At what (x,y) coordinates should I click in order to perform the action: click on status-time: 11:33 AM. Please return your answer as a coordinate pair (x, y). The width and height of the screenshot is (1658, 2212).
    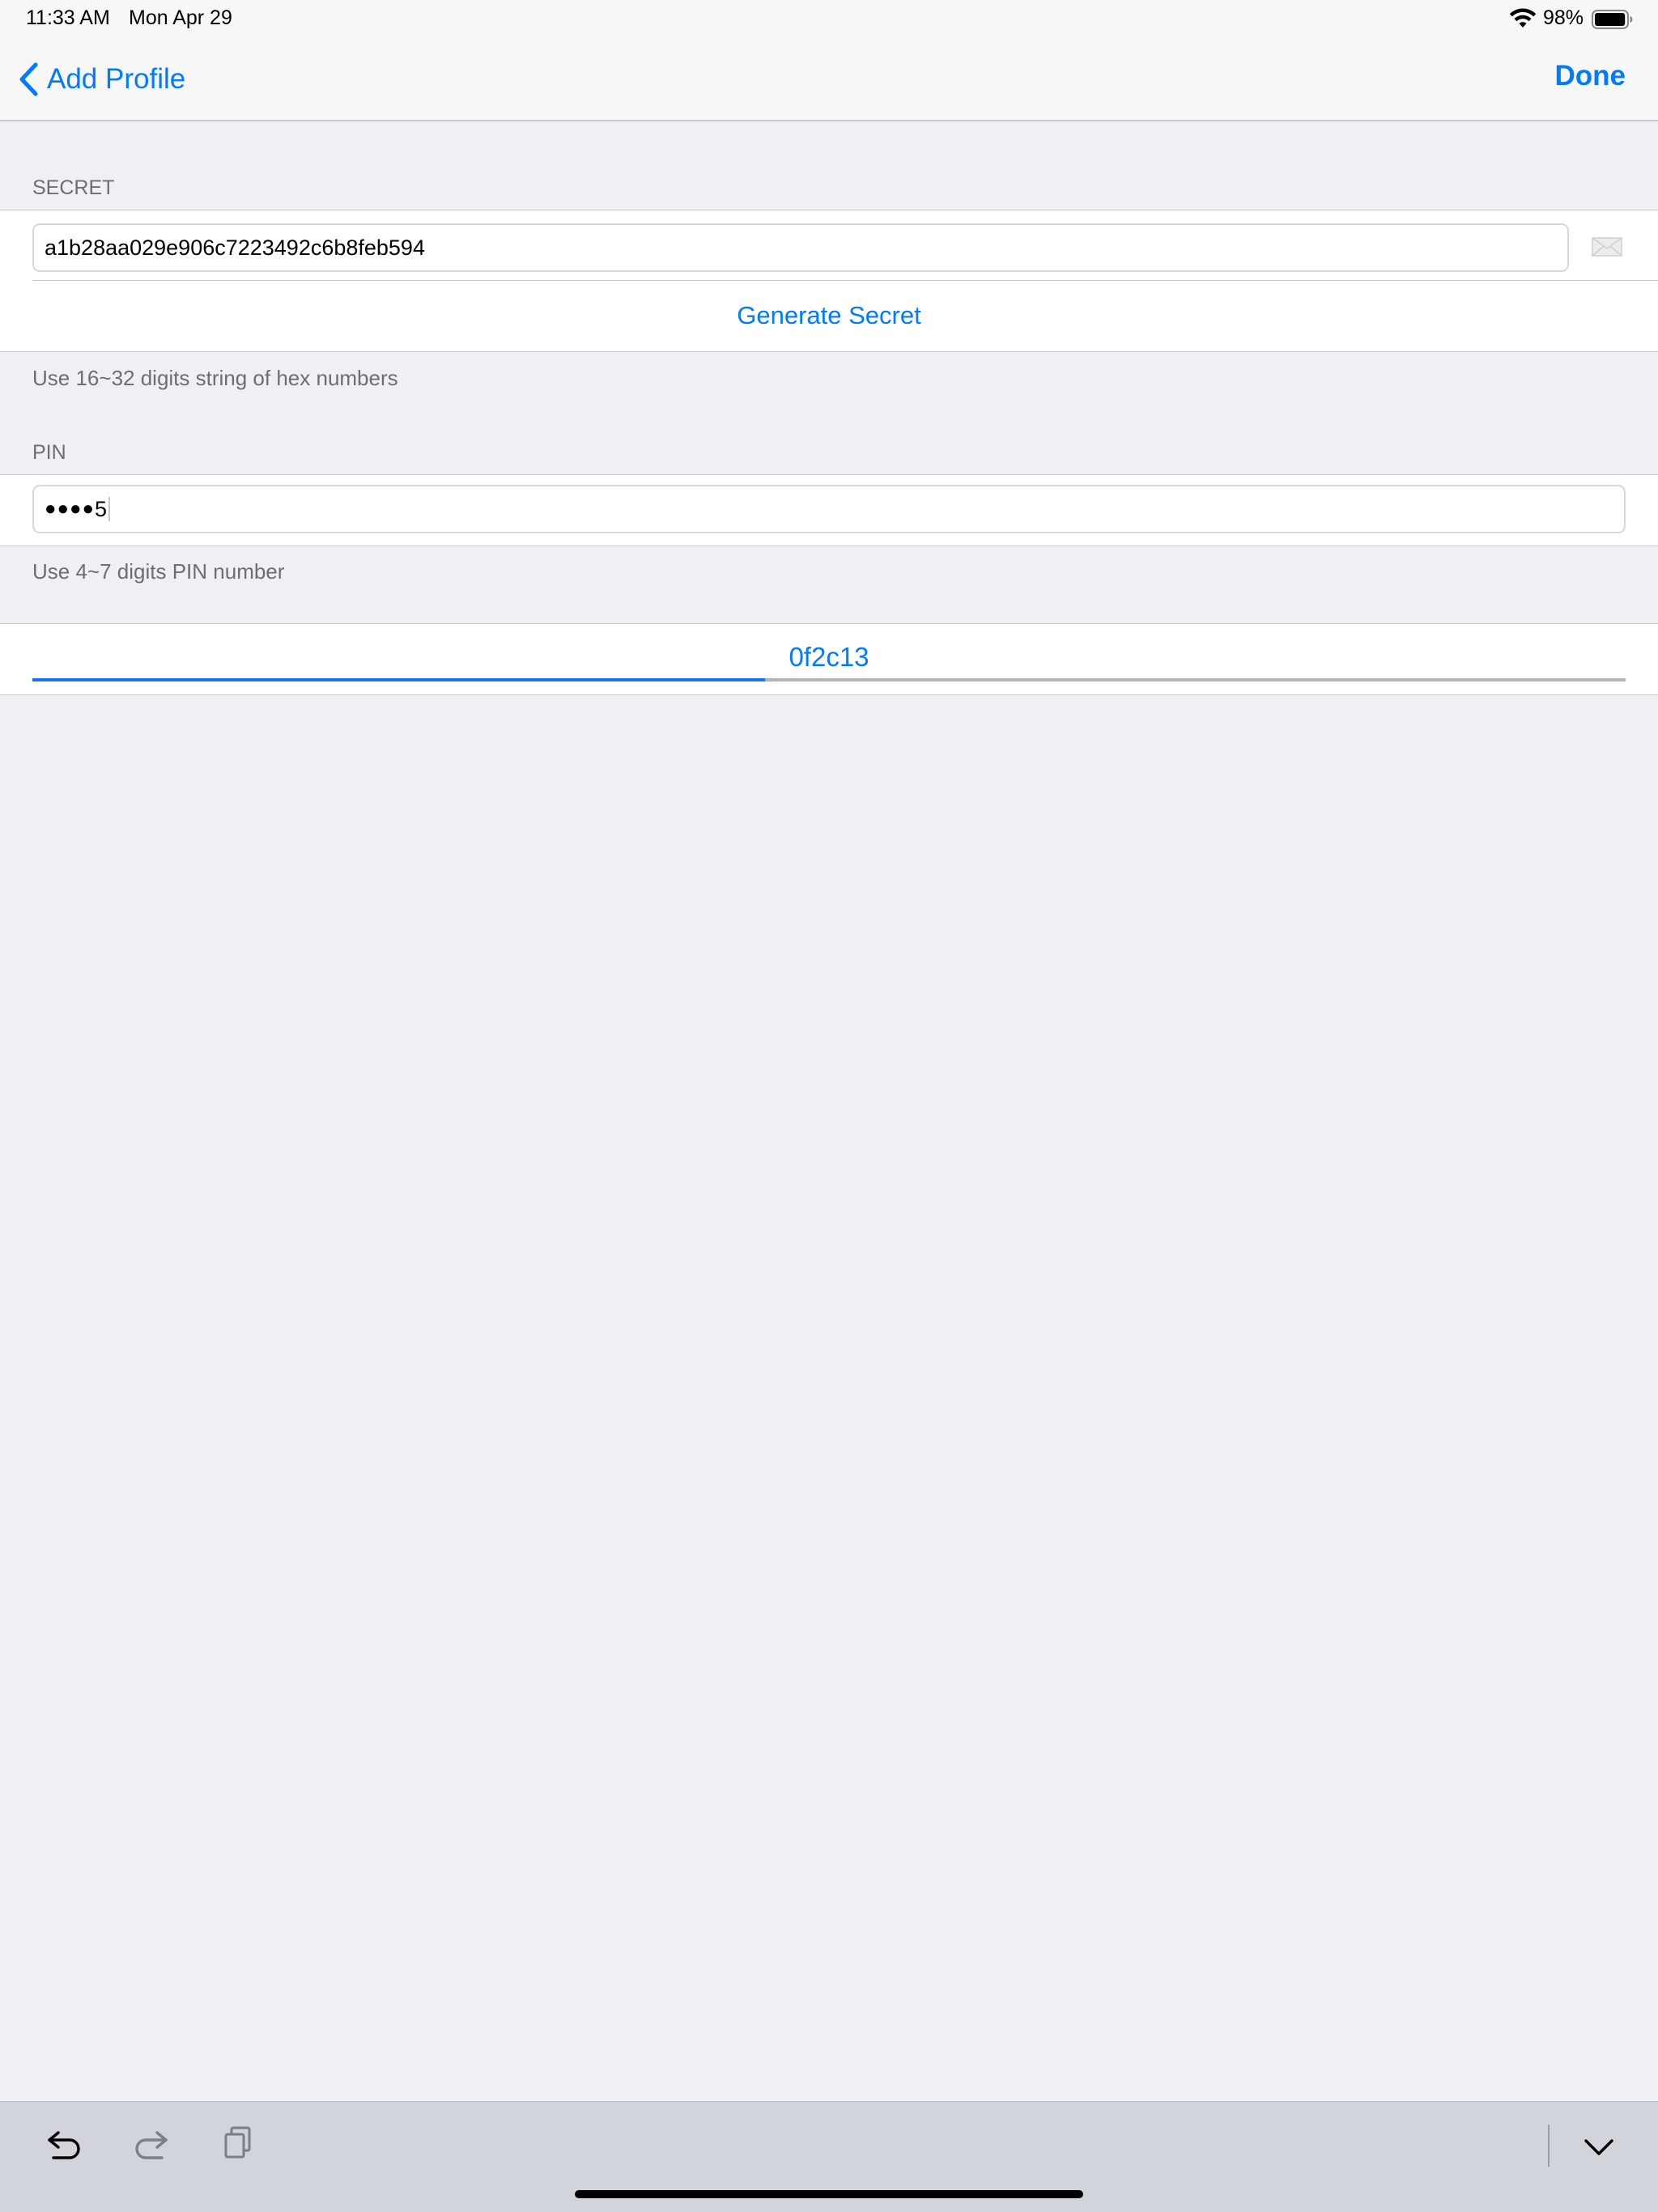
    Looking at the image, I should click on (68, 17).